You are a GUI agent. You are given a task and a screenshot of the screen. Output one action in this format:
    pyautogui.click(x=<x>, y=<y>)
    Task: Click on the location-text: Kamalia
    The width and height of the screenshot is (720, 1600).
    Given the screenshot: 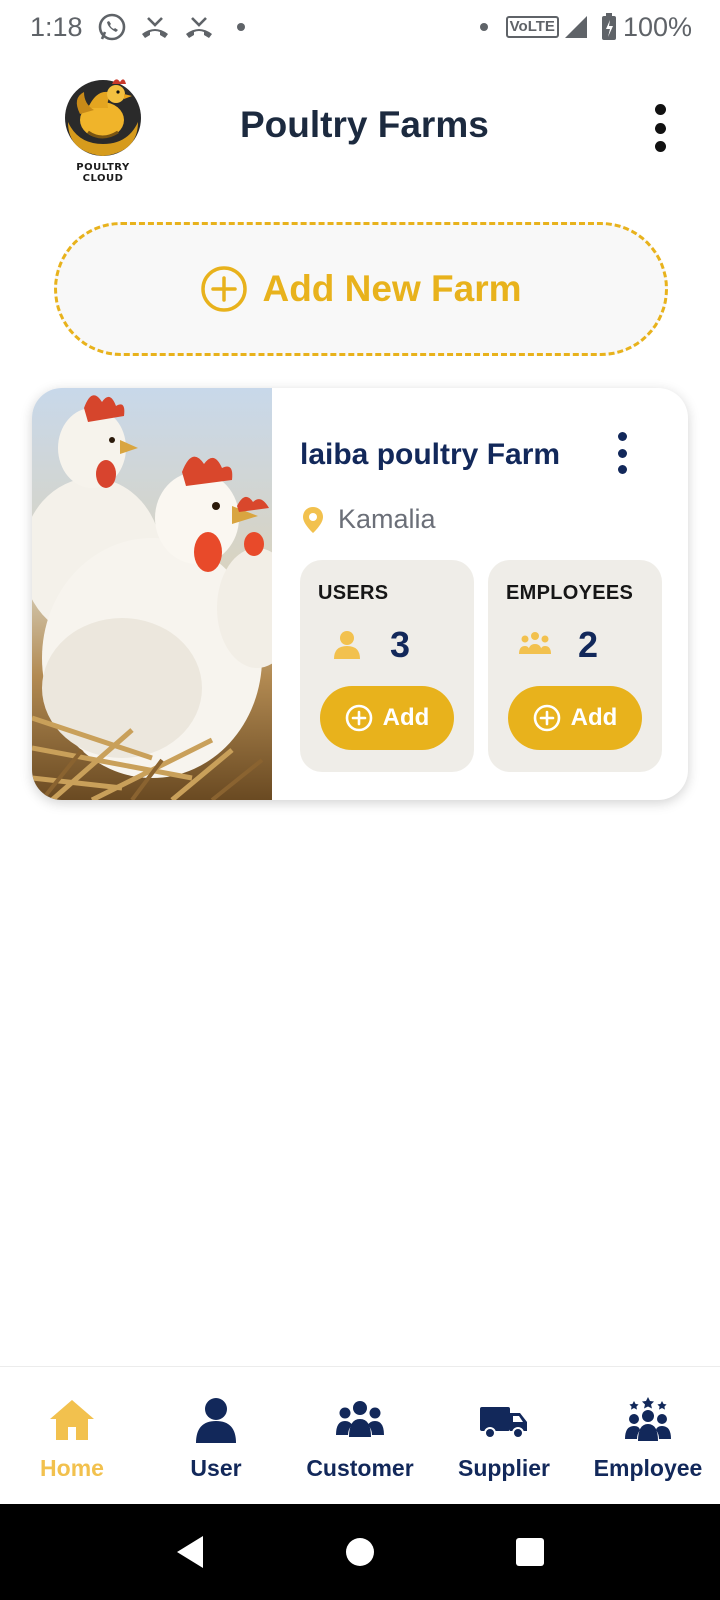 What is the action you would take?
    pyautogui.click(x=387, y=519)
    